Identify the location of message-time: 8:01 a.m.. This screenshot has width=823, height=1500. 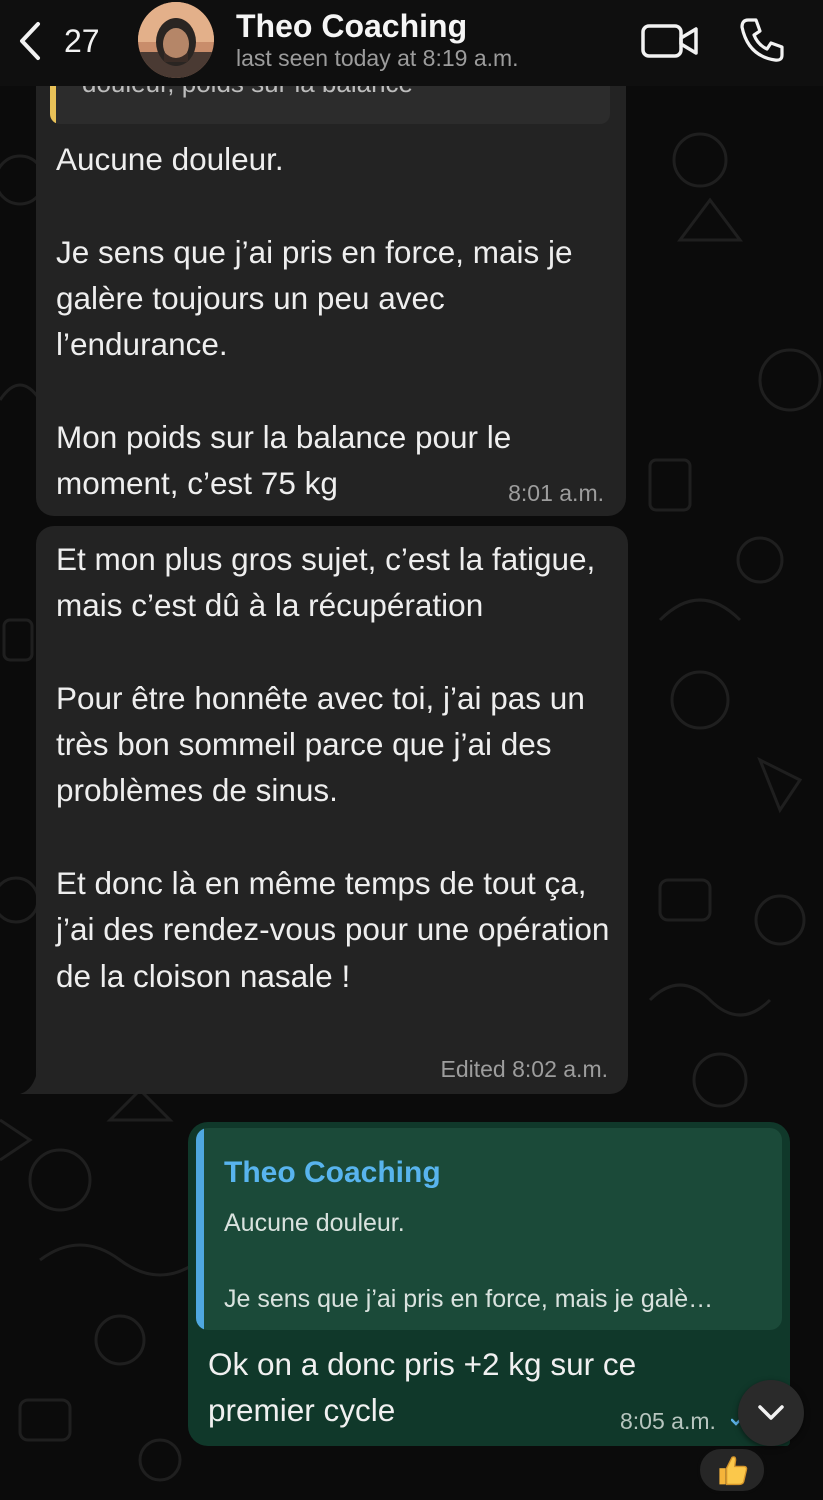
(556, 493).